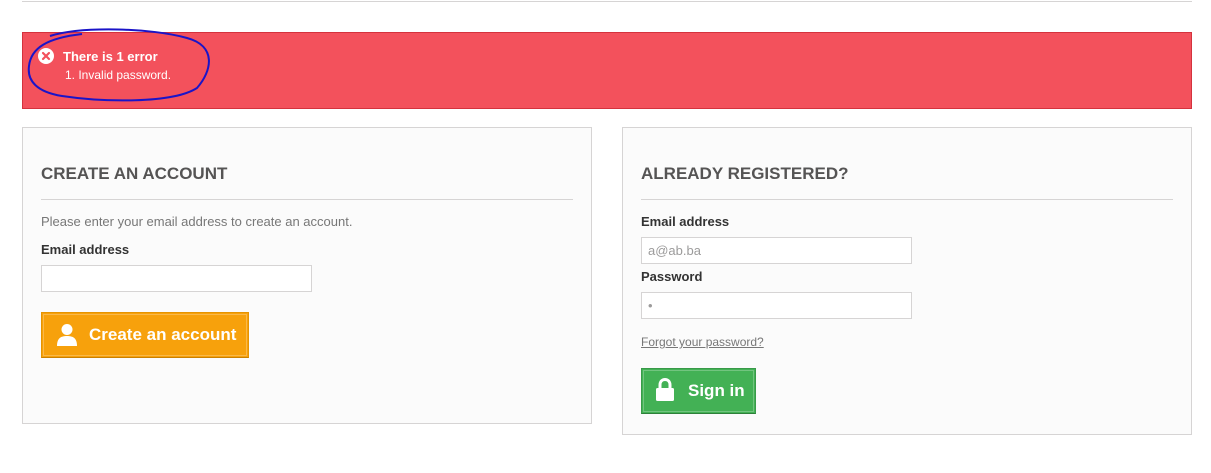 Image resolution: width=1211 pixels, height=473 pixels. I want to click on create-account-button: Create an account, so click(145, 335).